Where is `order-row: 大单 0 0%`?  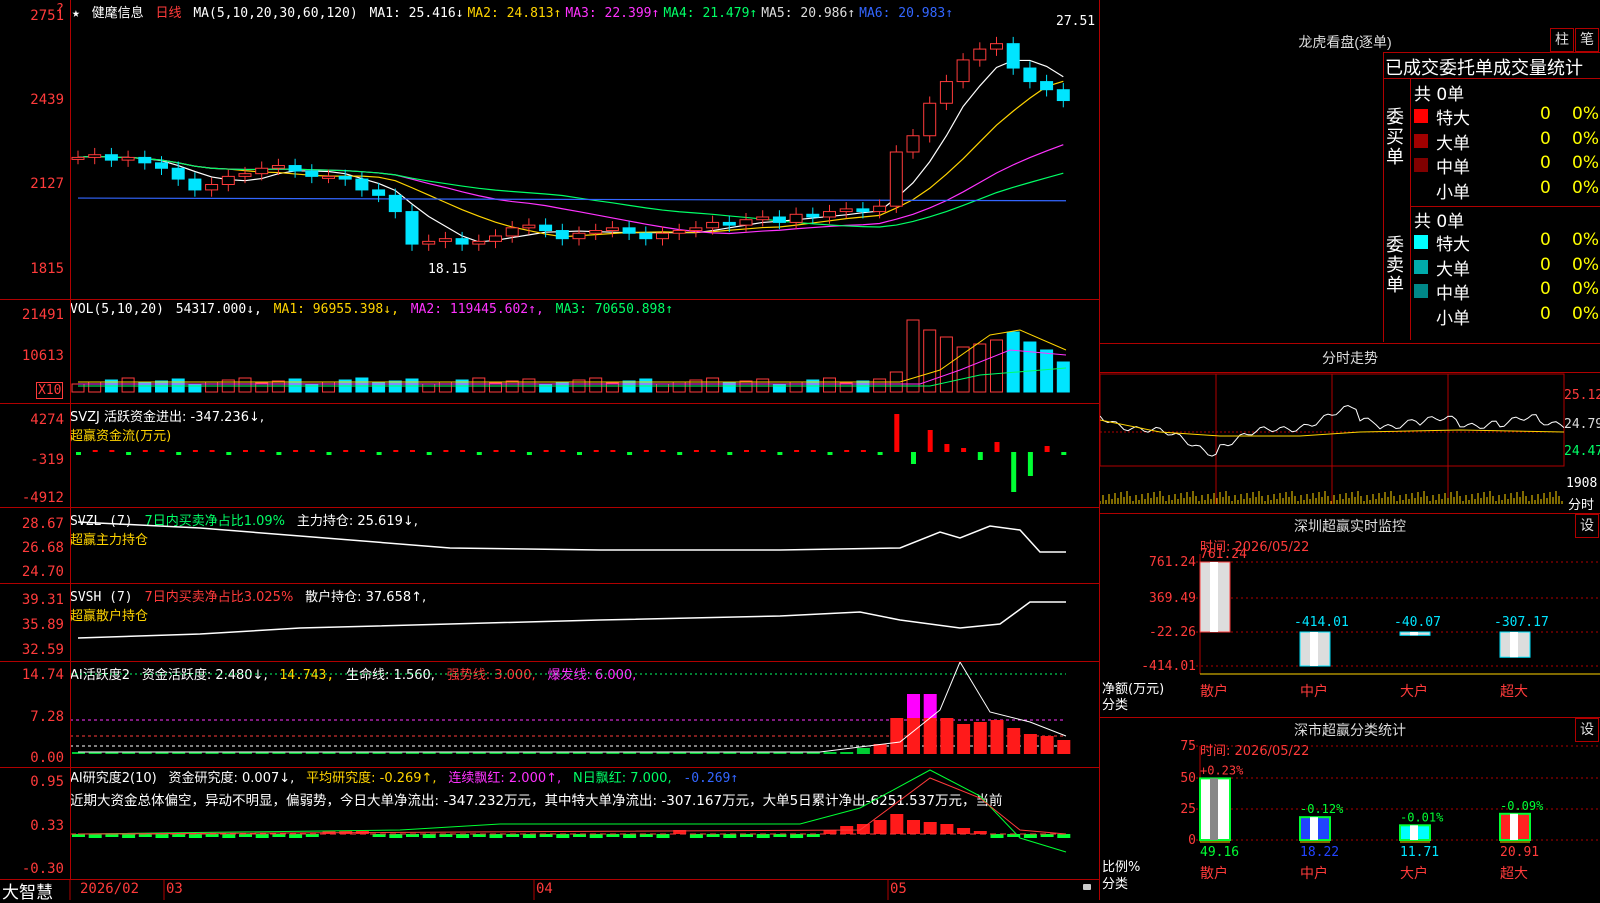 order-row: 大单 0 0% is located at coordinates (1506, 141).